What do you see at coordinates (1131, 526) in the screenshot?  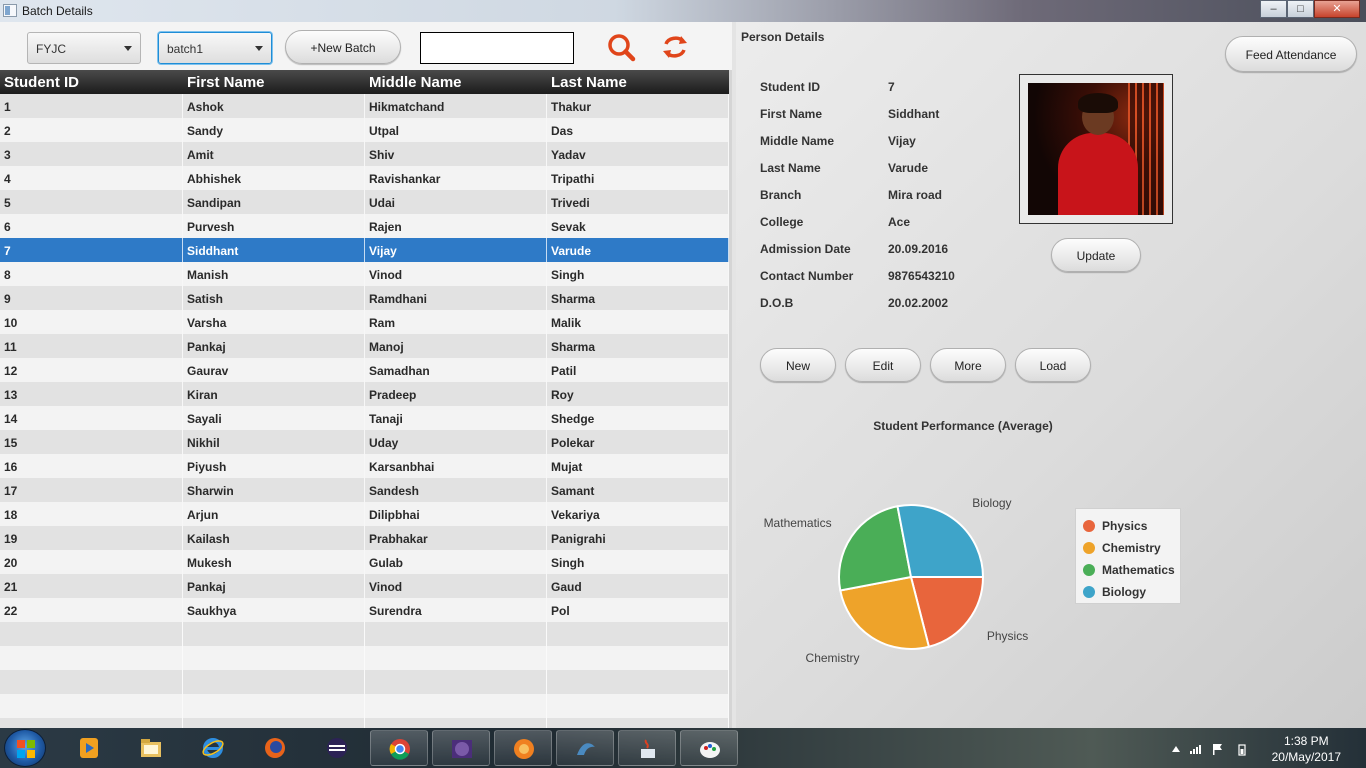 I see `legend-item: Physics` at bounding box center [1131, 526].